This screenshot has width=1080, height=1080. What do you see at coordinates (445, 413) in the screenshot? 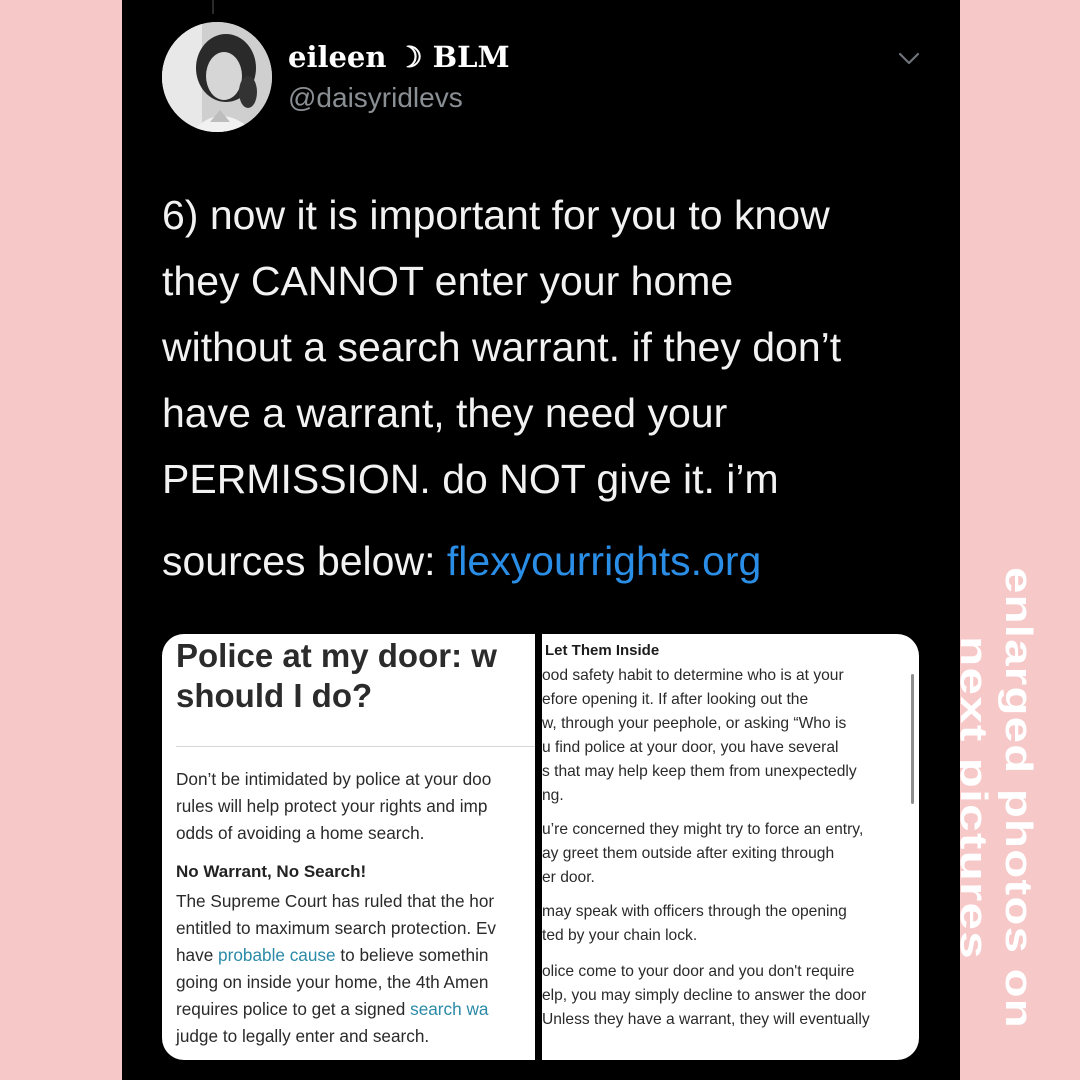
I see `tweet-body-line: have a warrant, they need your` at bounding box center [445, 413].